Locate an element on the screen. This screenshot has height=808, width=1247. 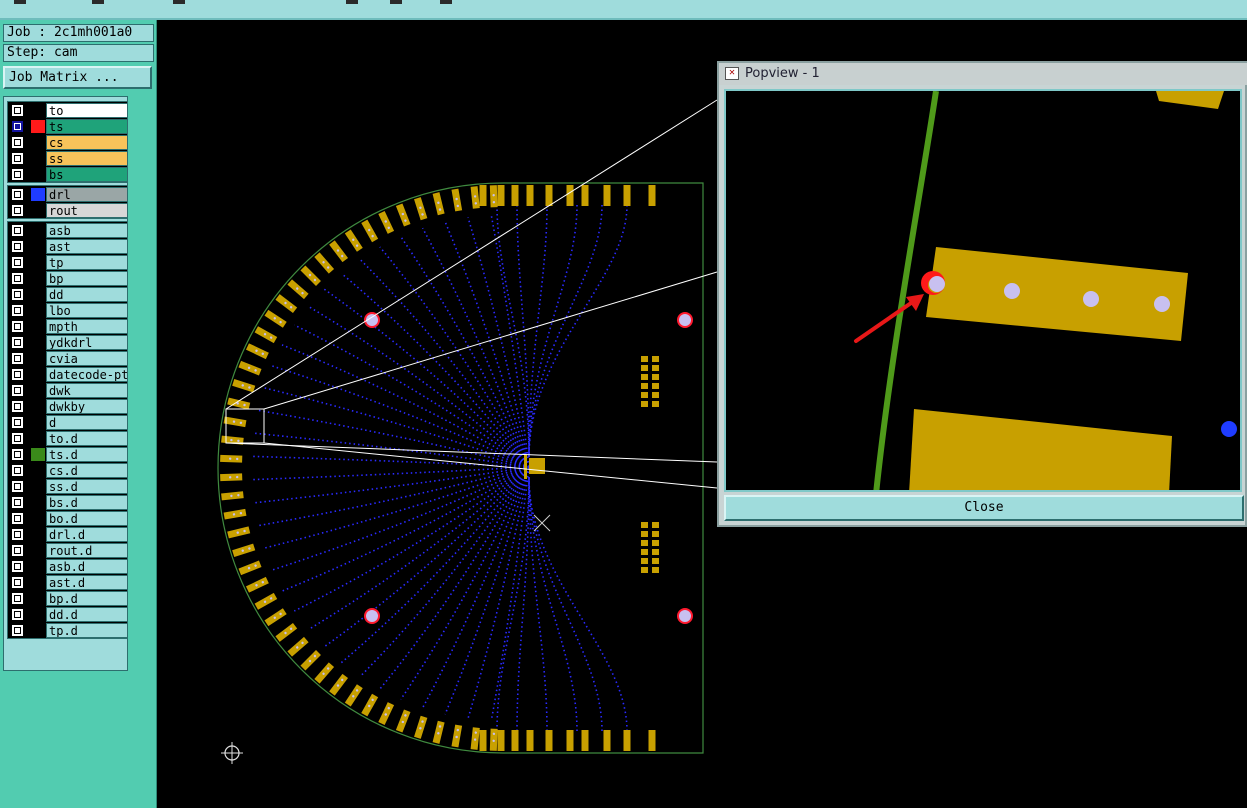
layer-row-lbo: lbo is located at coordinates (68, 310).